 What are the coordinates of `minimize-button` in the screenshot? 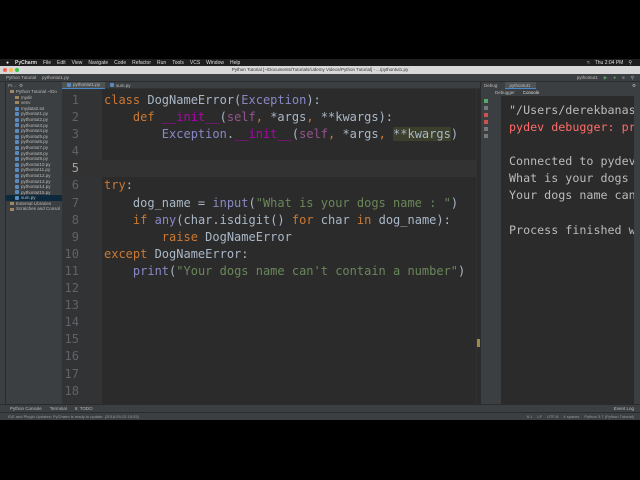 It's located at (11, 70).